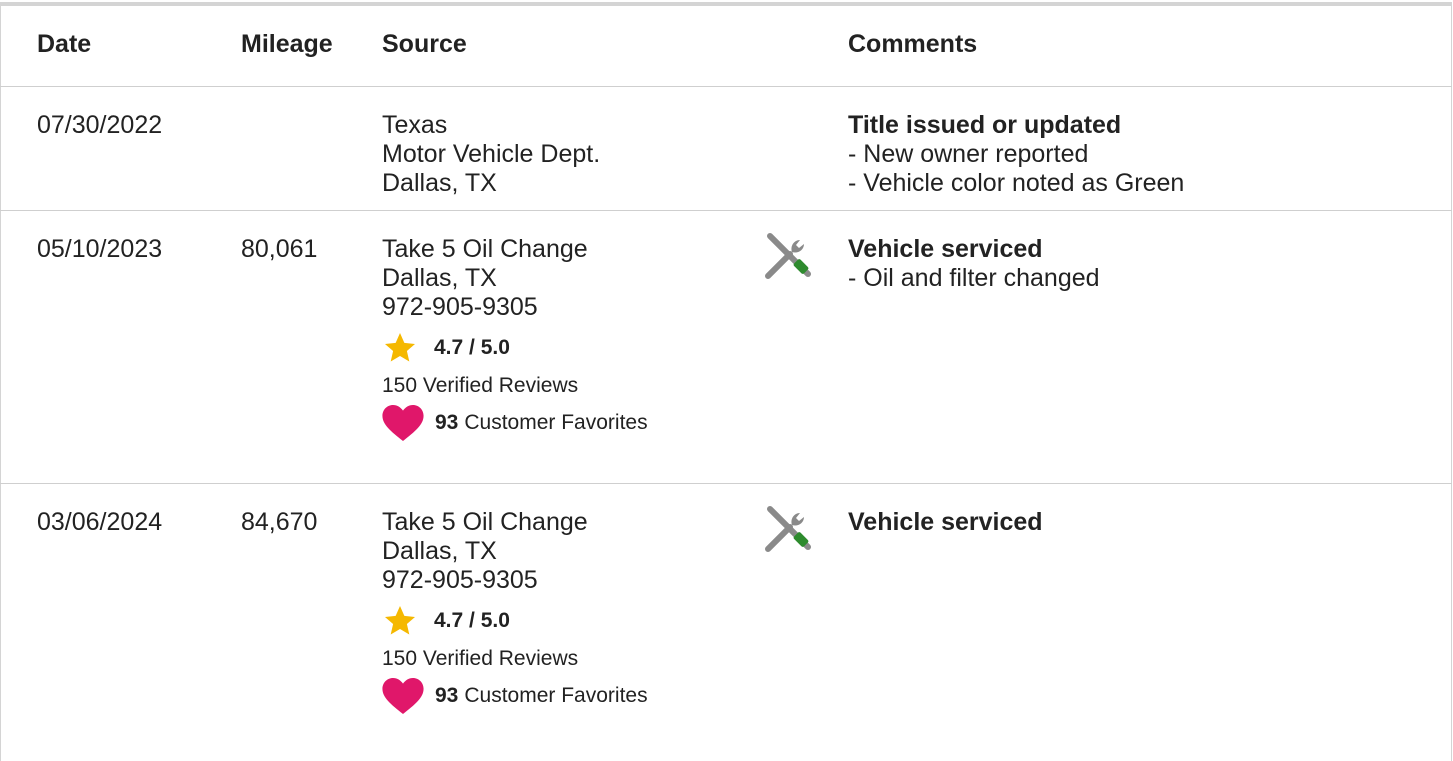  What do you see at coordinates (102, 149) in the screenshot?
I see `row-date: 07/30/2022` at bounding box center [102, 149].